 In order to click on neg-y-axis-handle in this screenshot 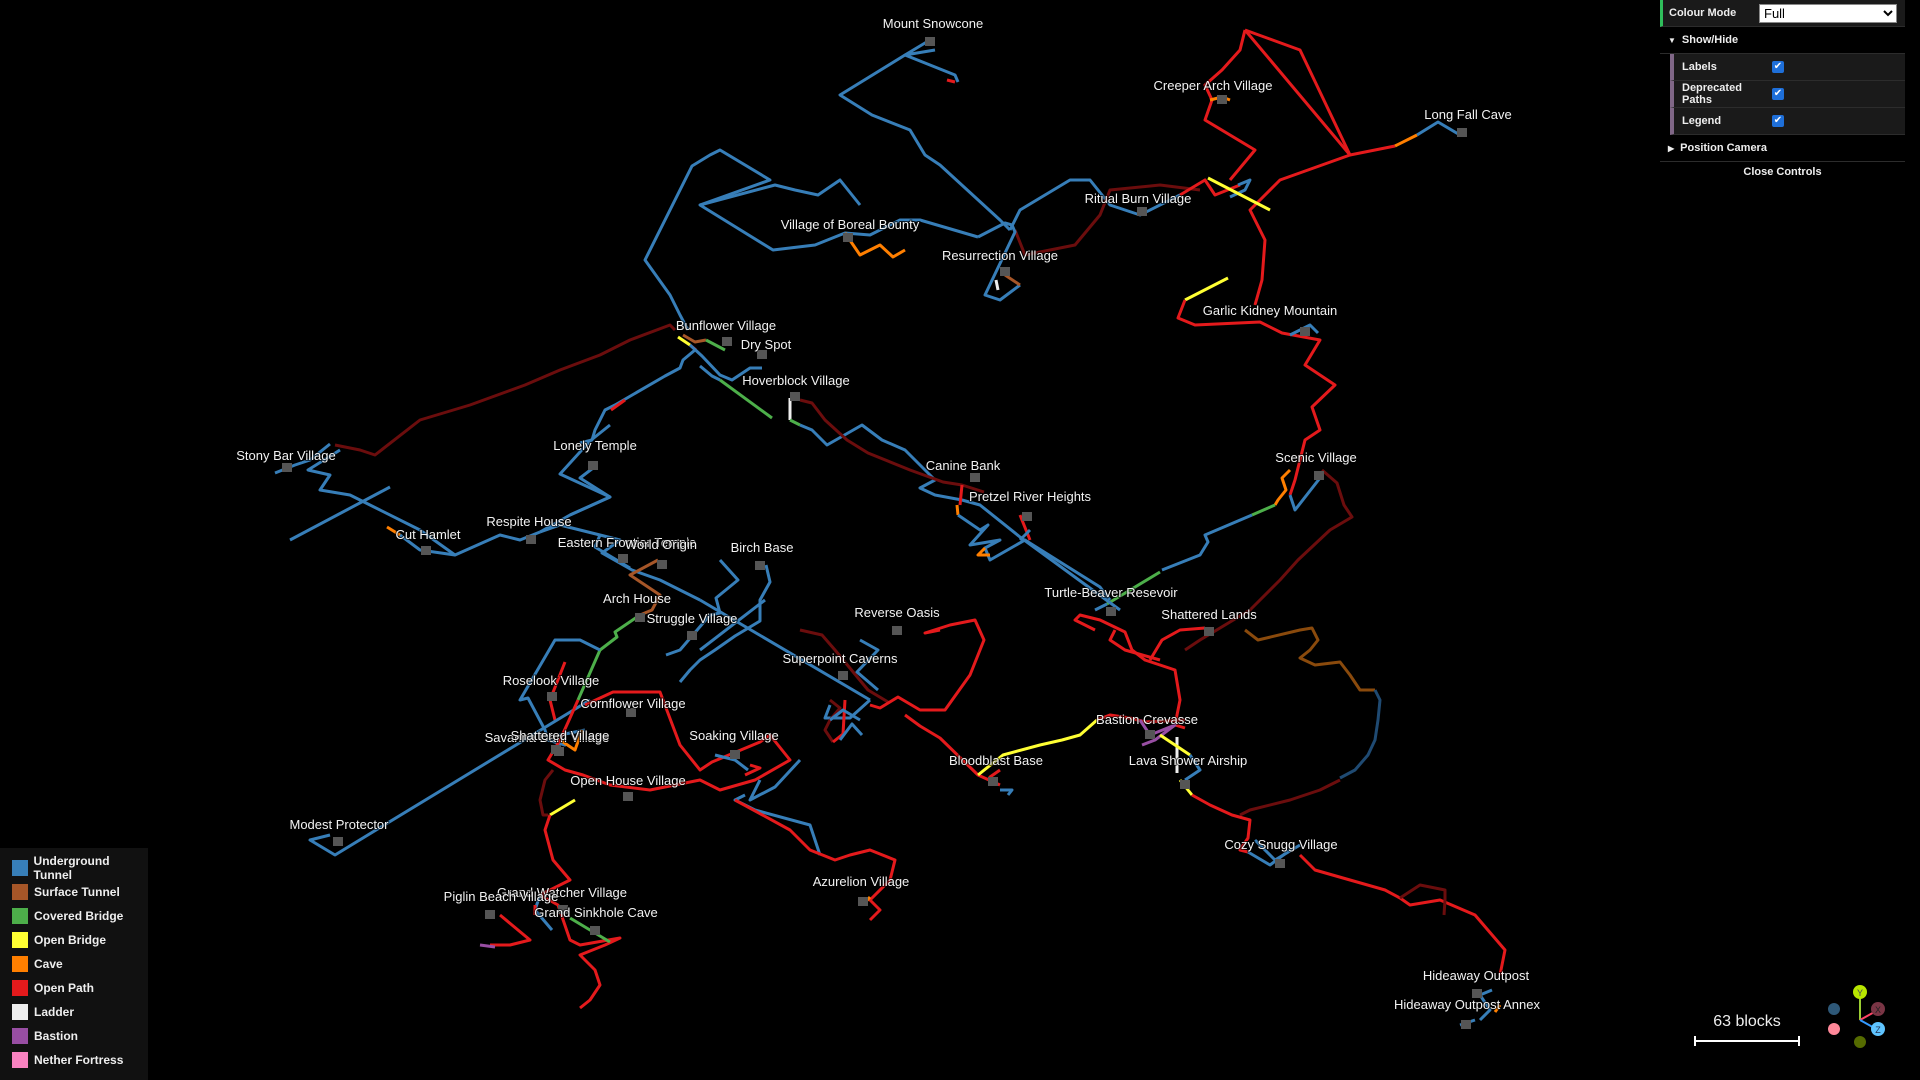, I will do `click(1860, 1042)`.